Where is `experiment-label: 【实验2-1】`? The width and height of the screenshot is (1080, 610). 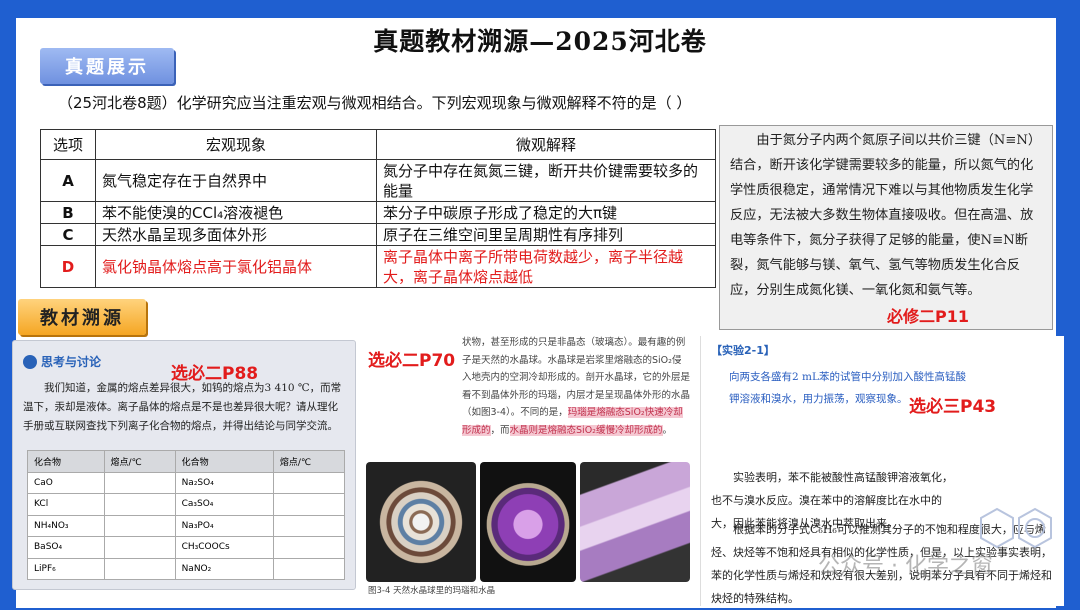 experiment-label: 【实验2-1】 is located at coordinates (743, 350).